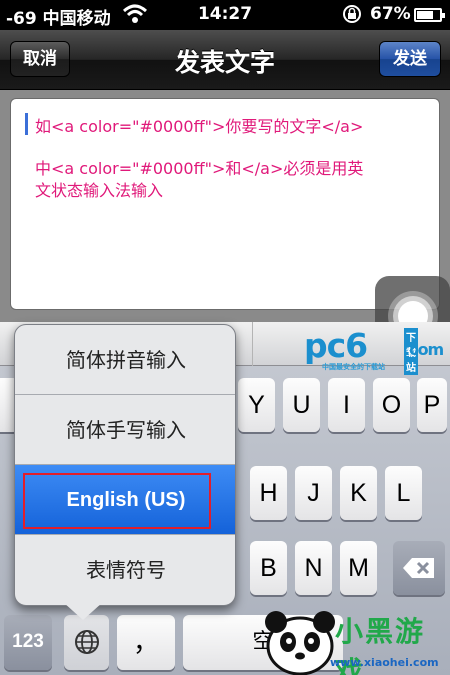  What do you see at coordinates (358, 568) in the screenshot?
I see `key-m: M` at bounding box center [358, 568].